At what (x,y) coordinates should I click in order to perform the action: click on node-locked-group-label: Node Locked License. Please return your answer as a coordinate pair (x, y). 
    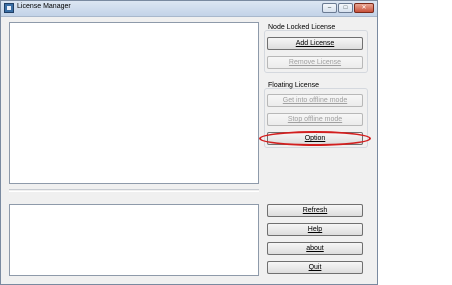
    Looking at the image, I should click on (302, 27).